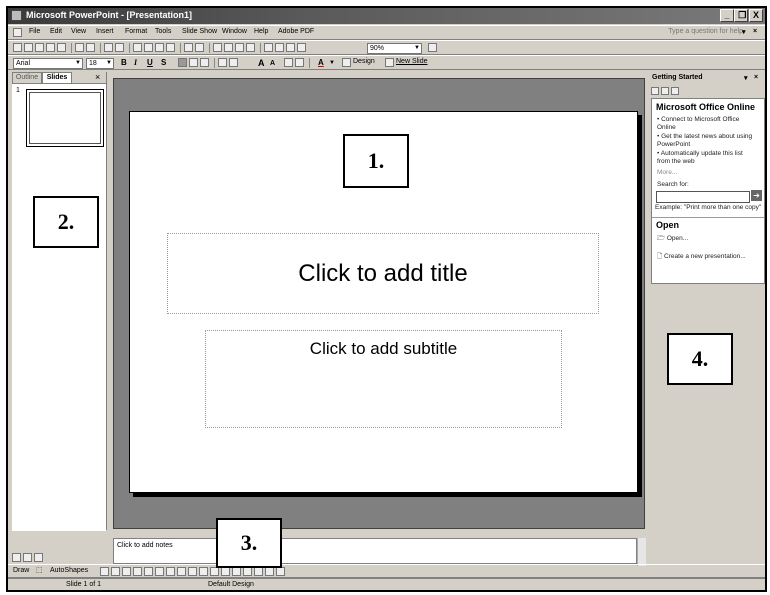 The image size is (770, 595). Describe the element at coordinates (188, 47) in the screenshot. I see `undo-icon` at that location.